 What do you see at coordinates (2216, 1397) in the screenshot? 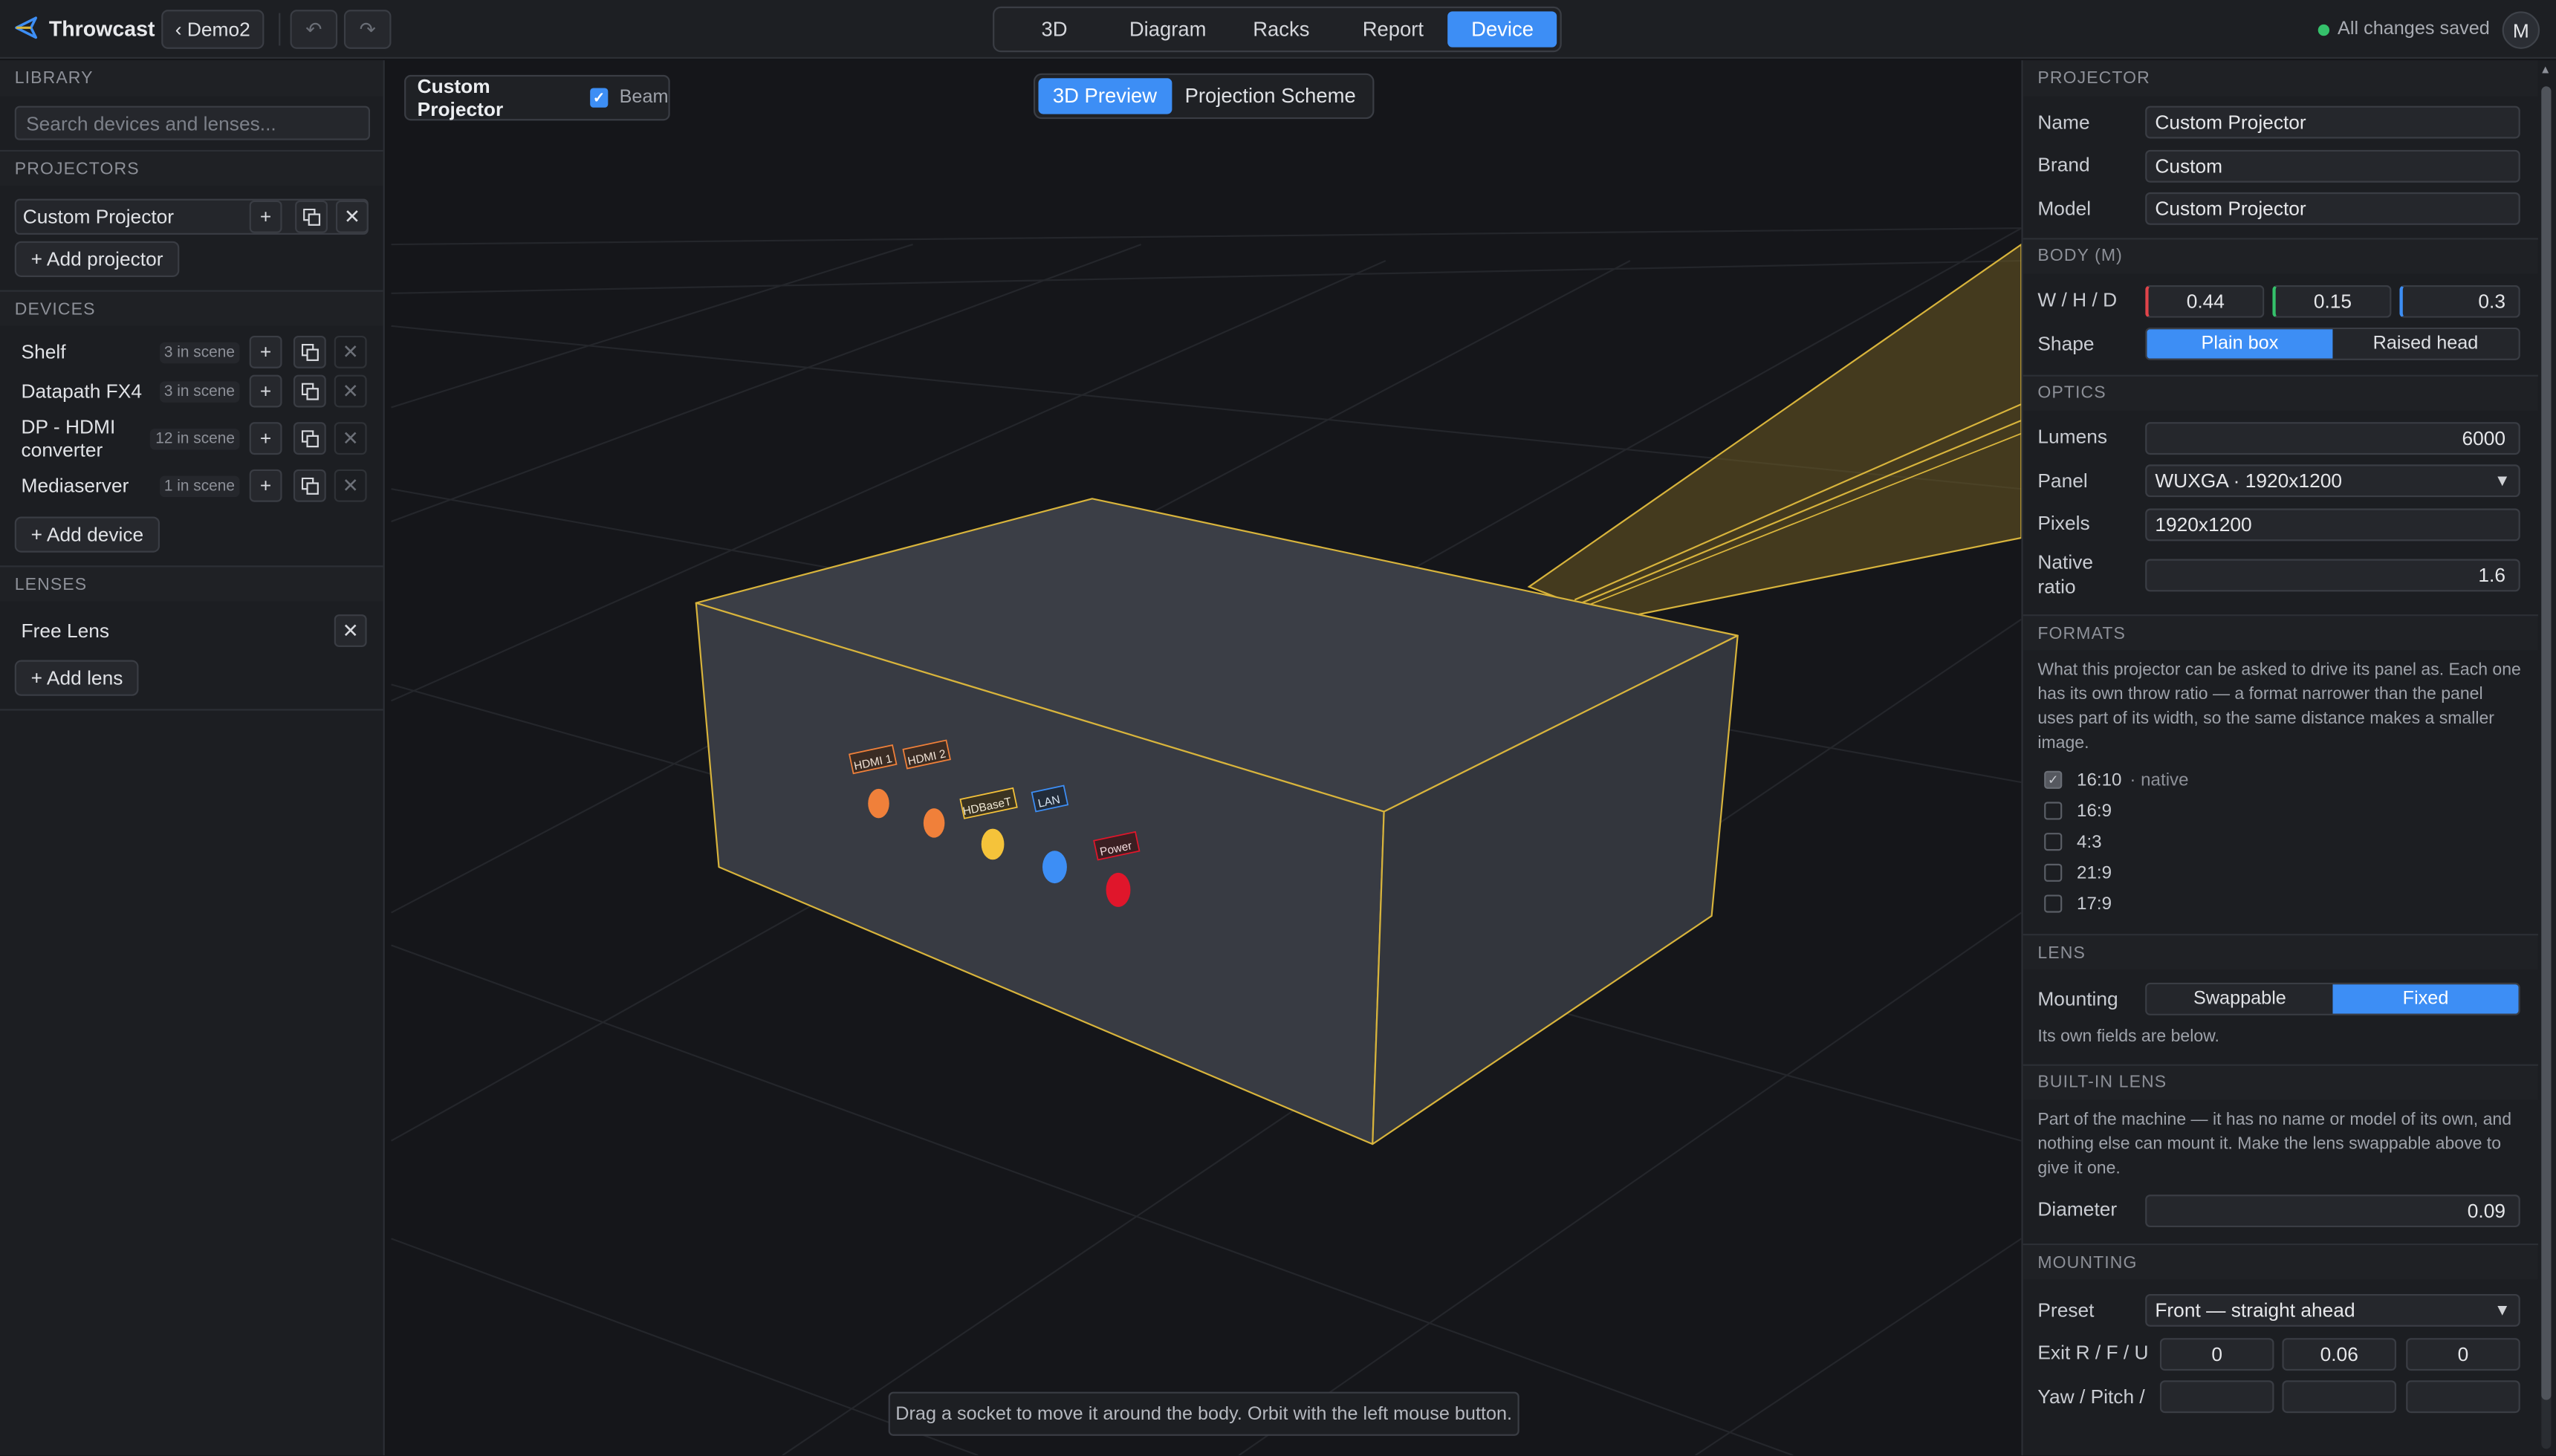
I see `yaw-input` at bounding box center [2216, 1397].